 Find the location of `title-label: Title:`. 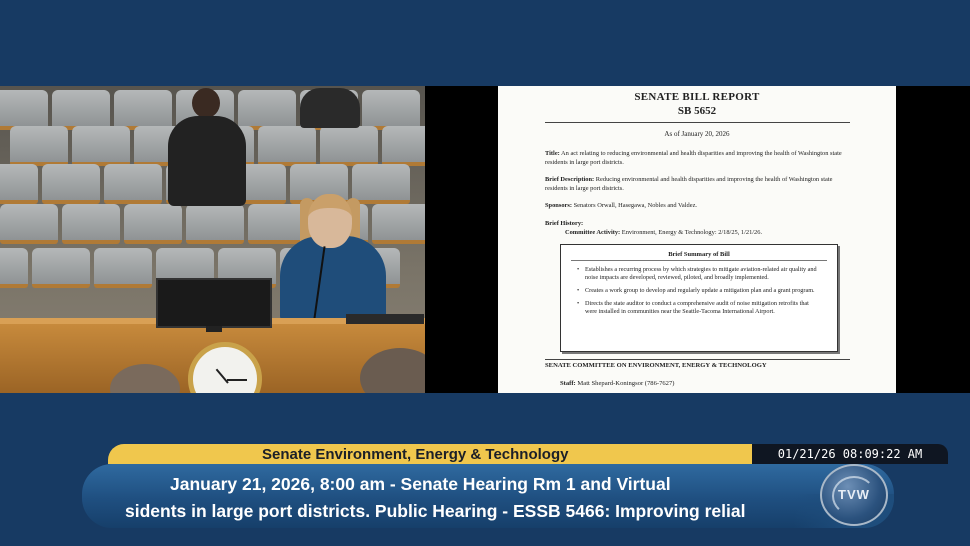

title-label: Title: is located at coordinates (552, 153).